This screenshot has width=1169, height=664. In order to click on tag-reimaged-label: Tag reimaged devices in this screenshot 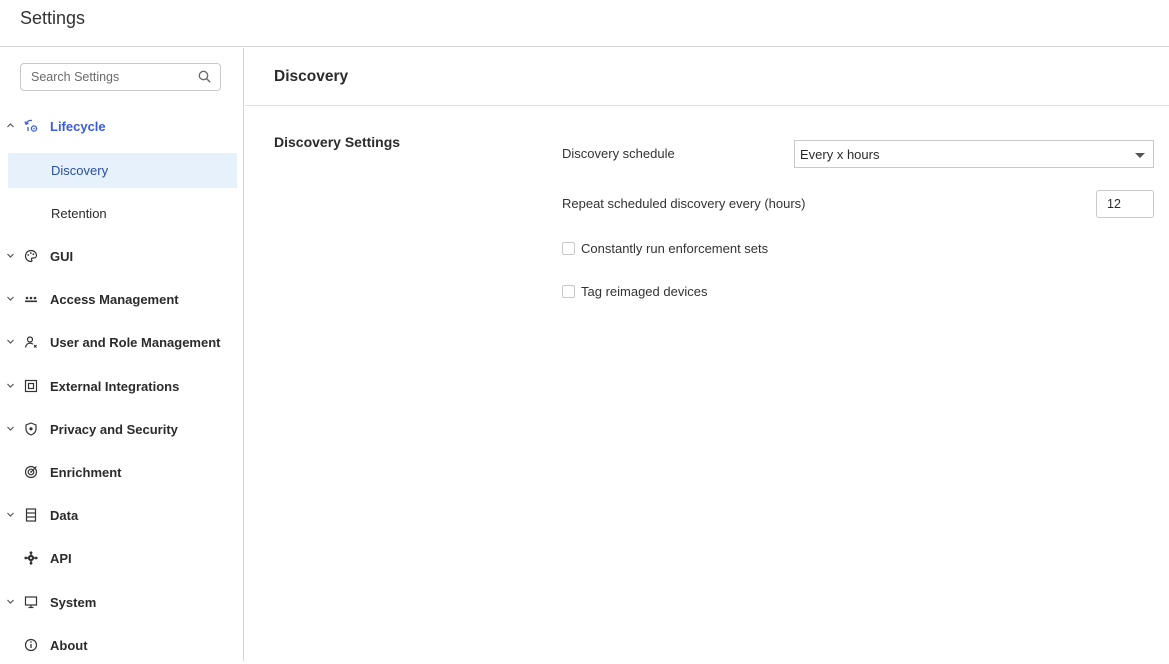, I will do `click(644, 291)`.